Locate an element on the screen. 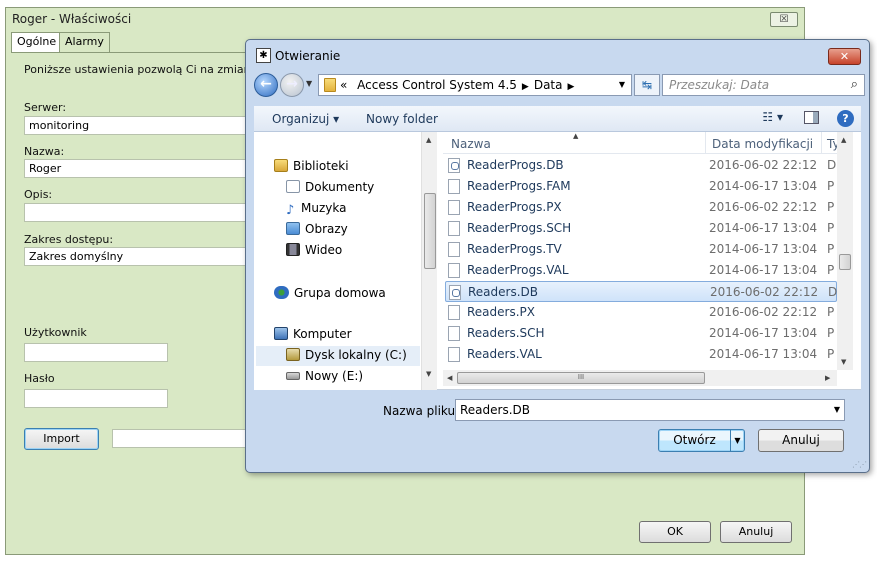 Image resolution: width=877 pixels, height=566 pixels. dialog-close-button: ✕ is located at coordinates (844, 56).